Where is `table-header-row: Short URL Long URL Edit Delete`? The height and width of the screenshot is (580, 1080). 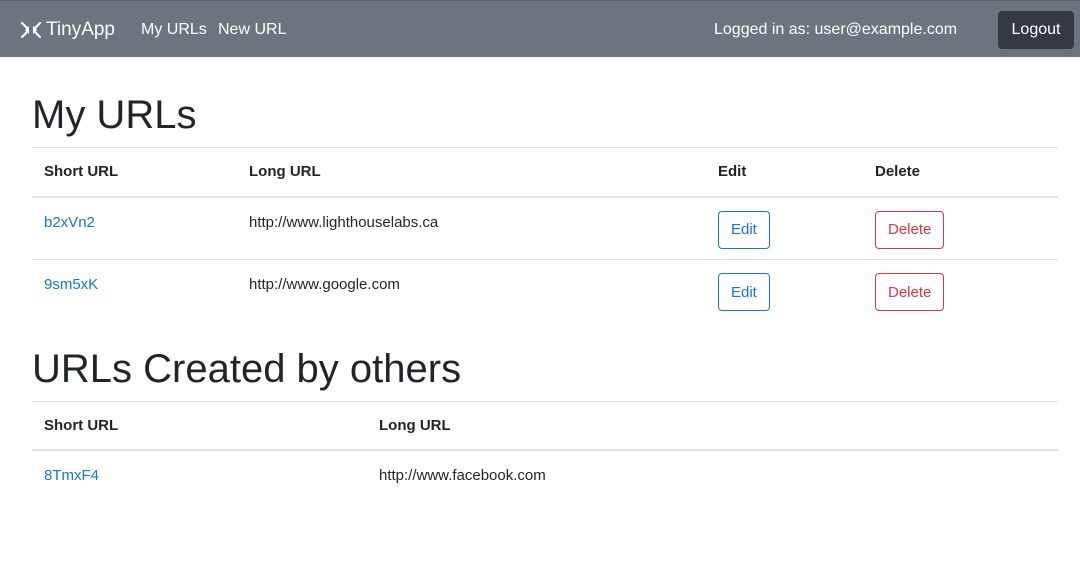
table-header-row: Short URL Long URL Edit Delete is located at coordinates (545, 172).